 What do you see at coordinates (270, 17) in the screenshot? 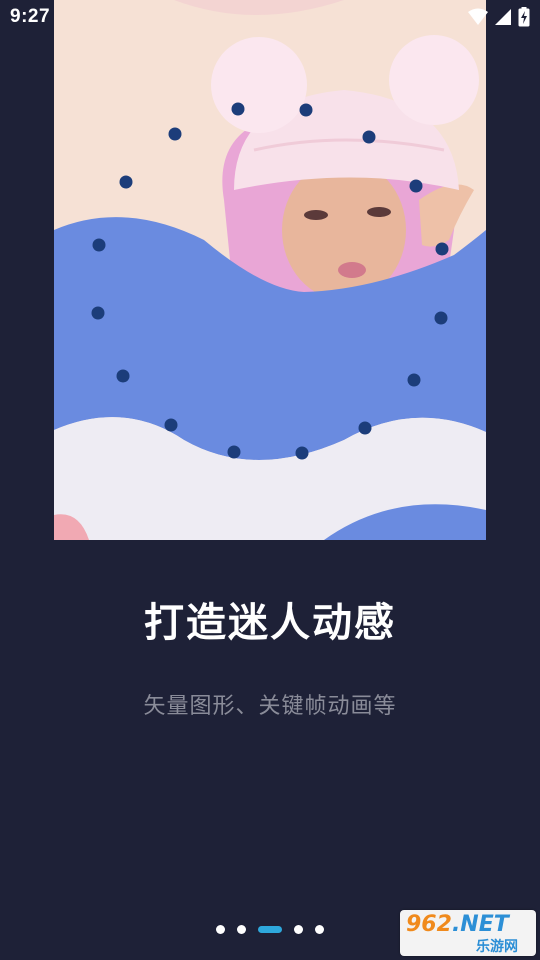
I see `status-bar: 9:27` at bounding box center [270, 17].